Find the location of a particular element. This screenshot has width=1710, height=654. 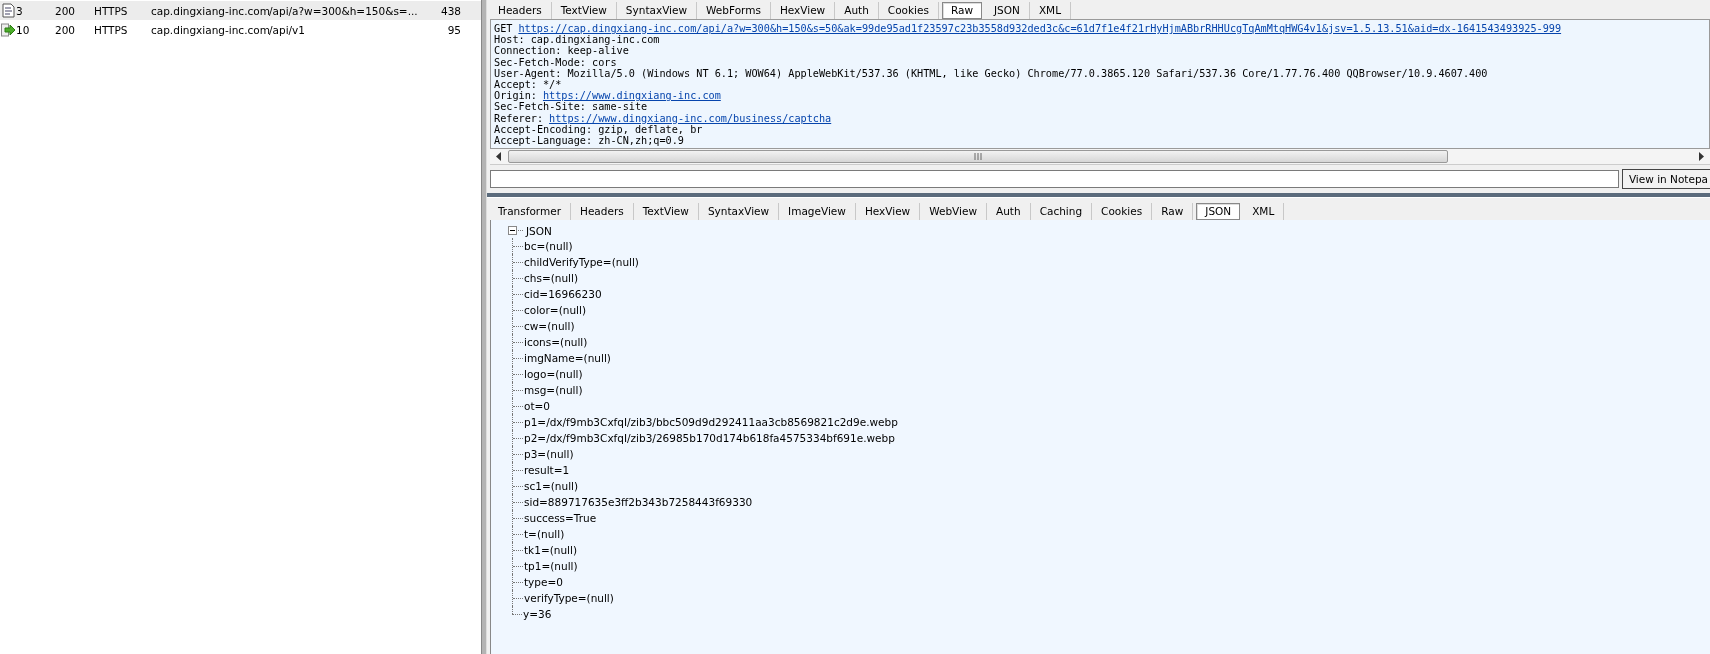

session-row: 10 200 HTTPS cap.dingxiang-inc.com/api/v1 95 is located at coordinates (240, 29).